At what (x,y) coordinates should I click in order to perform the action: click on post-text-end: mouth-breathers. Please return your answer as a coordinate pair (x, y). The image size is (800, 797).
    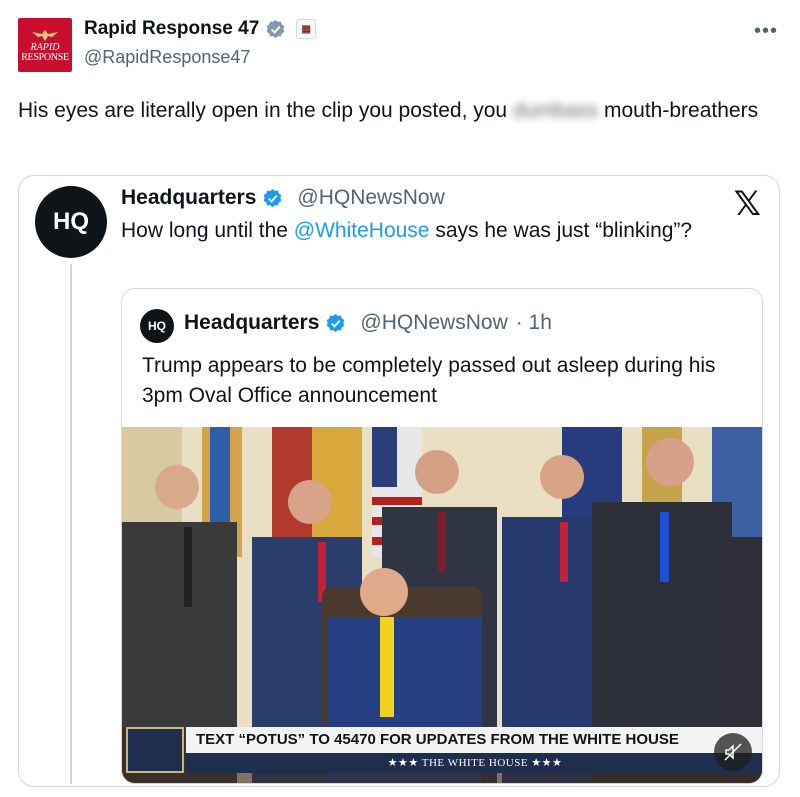
    Looking at the image, I should click on (678, 110).